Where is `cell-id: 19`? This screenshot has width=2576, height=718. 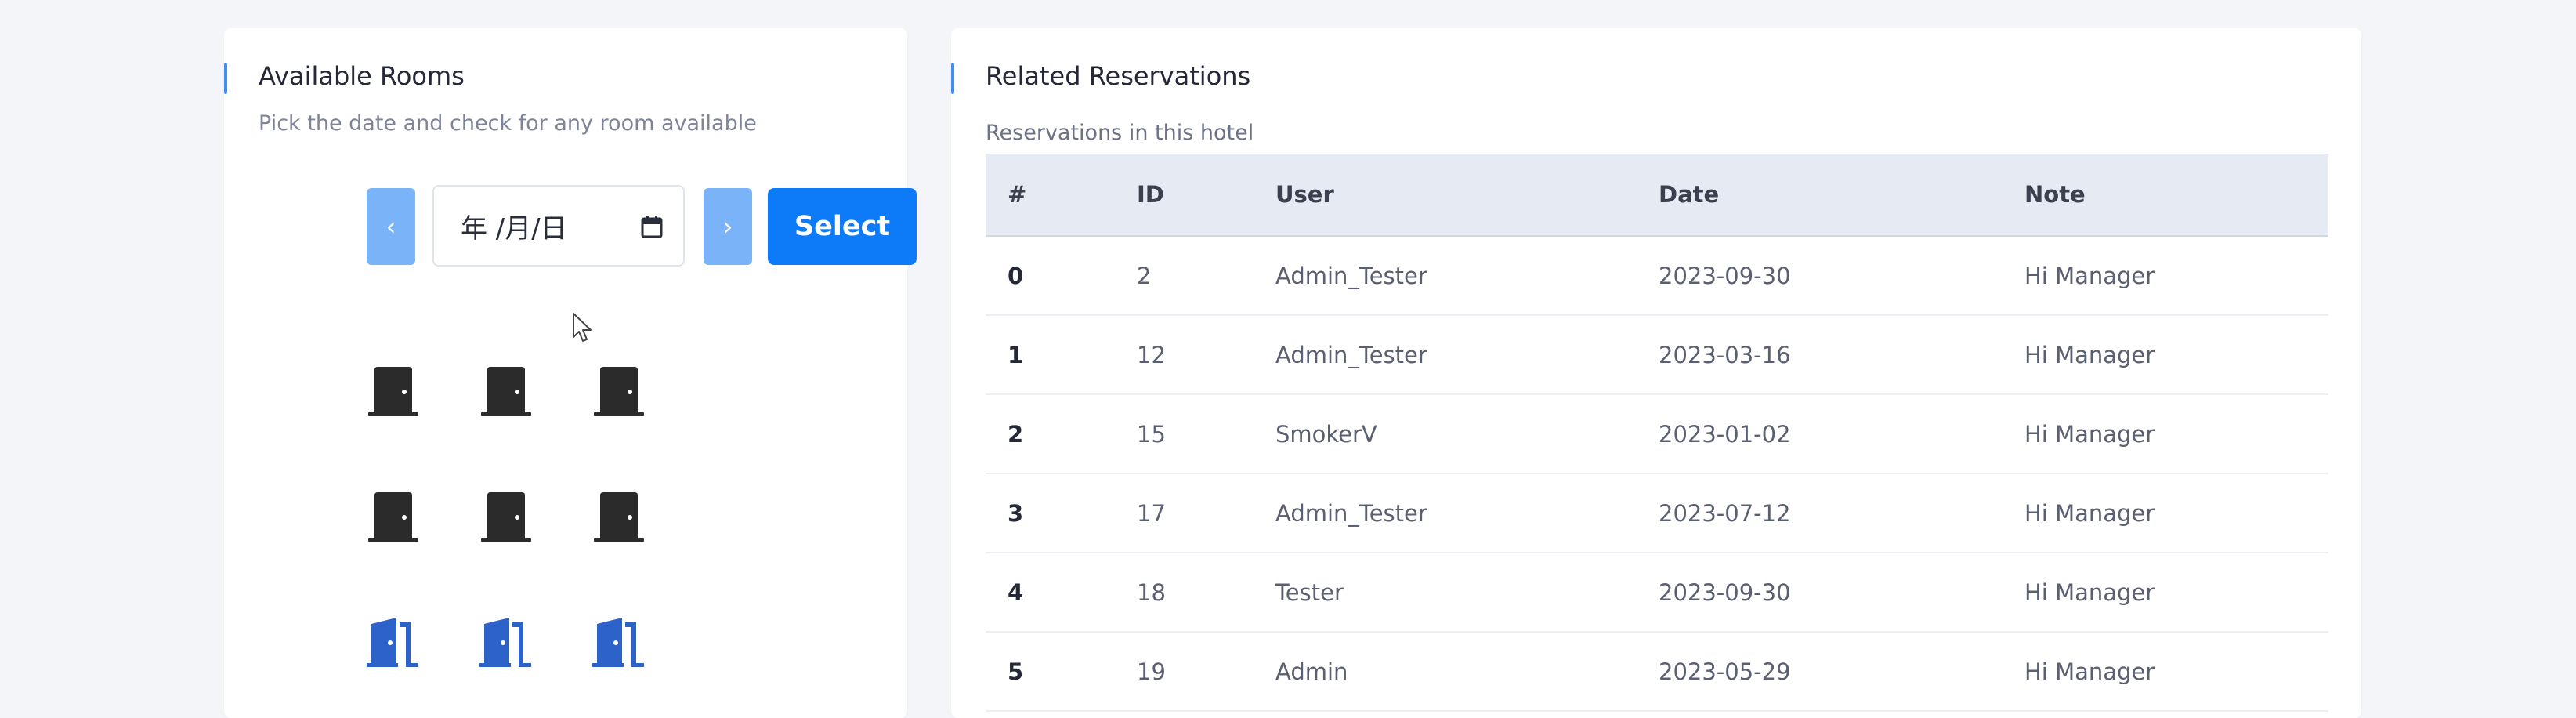 cell-id: 19 is located at coordinates (1206, 672).